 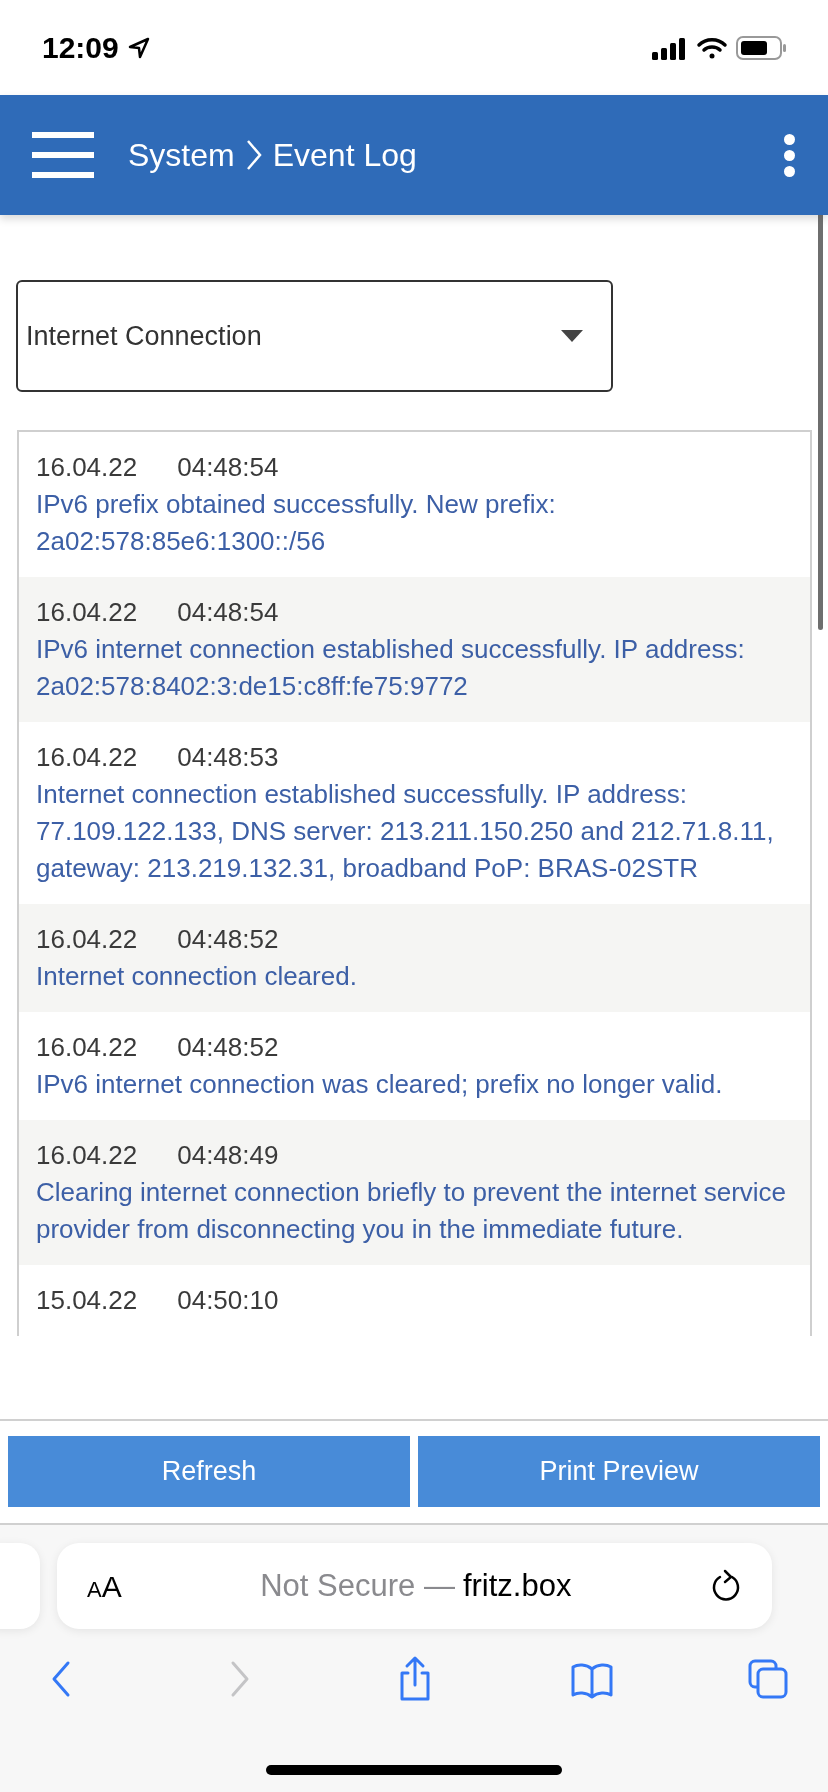 I want to click on entry-message: Internet connection established successfully. IP address: 77.109.122.133, DNS server: 213.211.150.250 and 212.71.8.11, gateway: 213.219.132.31, broadband PoP: BRAS-02STR, so click(x=405, y=831).